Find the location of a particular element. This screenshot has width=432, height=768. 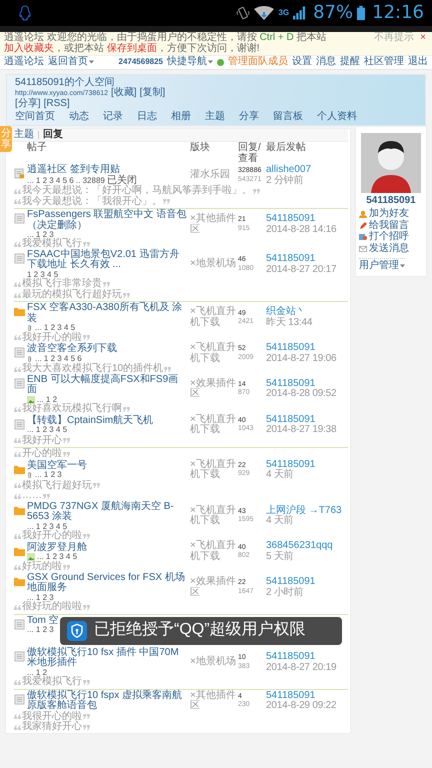

last-post-time: 2014-8-28 09:52 is located at coordinates (302, 394).